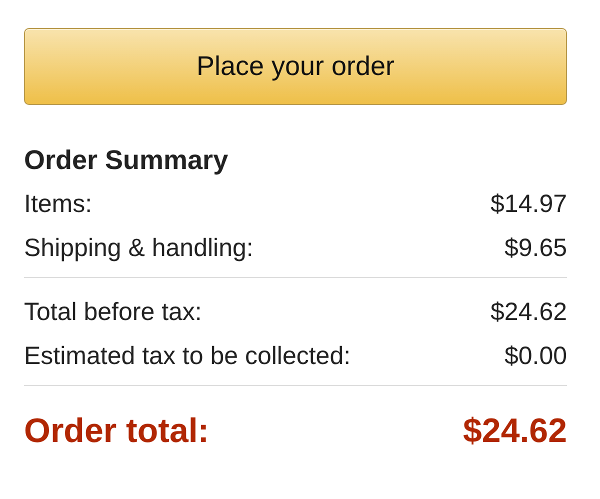  I want to click on line-label: Total before tax:, so click(113, 312).